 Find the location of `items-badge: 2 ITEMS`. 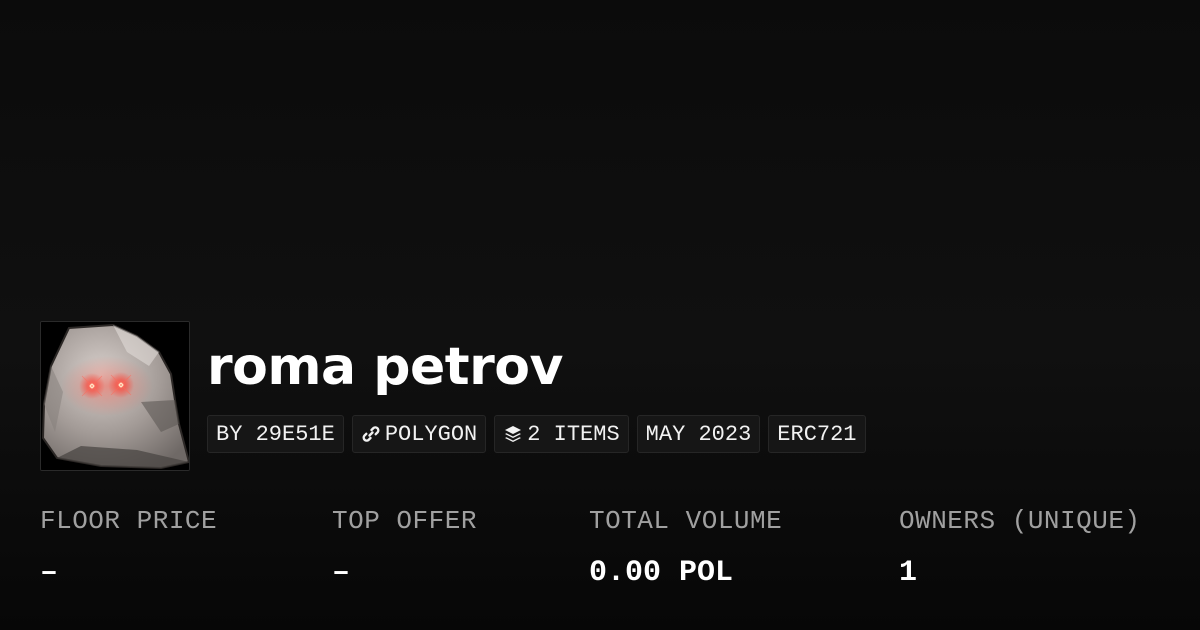

items-badge: 2 ITEMS is located at coordinates (561, 434).